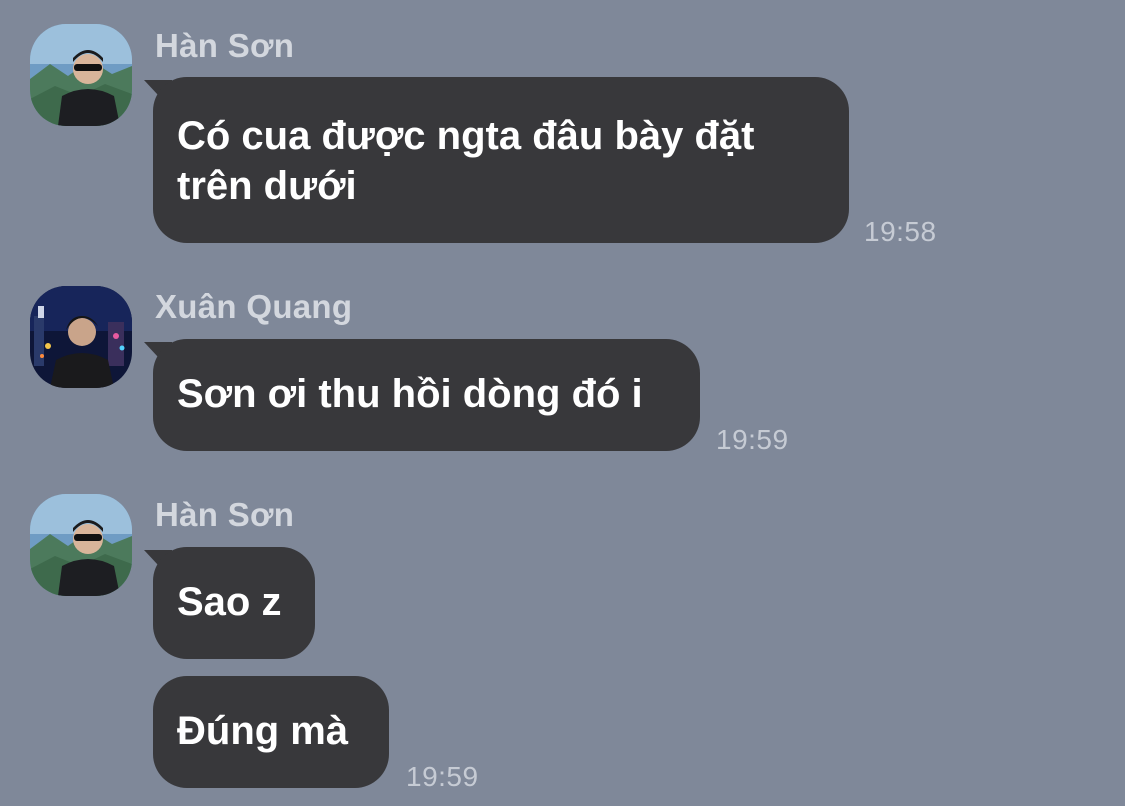 The width and height of the screenshot is (1125, 806). I want to click on city-night-portrait-avatar-icon, so click(81, 337).